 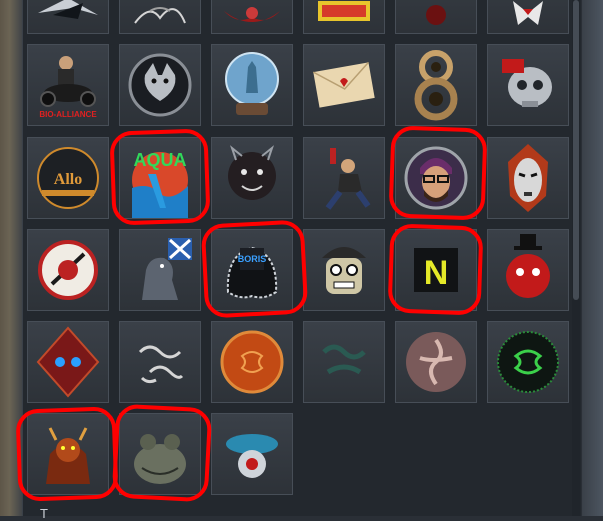 What do you see at coordinates (436, 273) in the screenshot?
I see `n-letter-text: N` at bounding box center [436, 273].